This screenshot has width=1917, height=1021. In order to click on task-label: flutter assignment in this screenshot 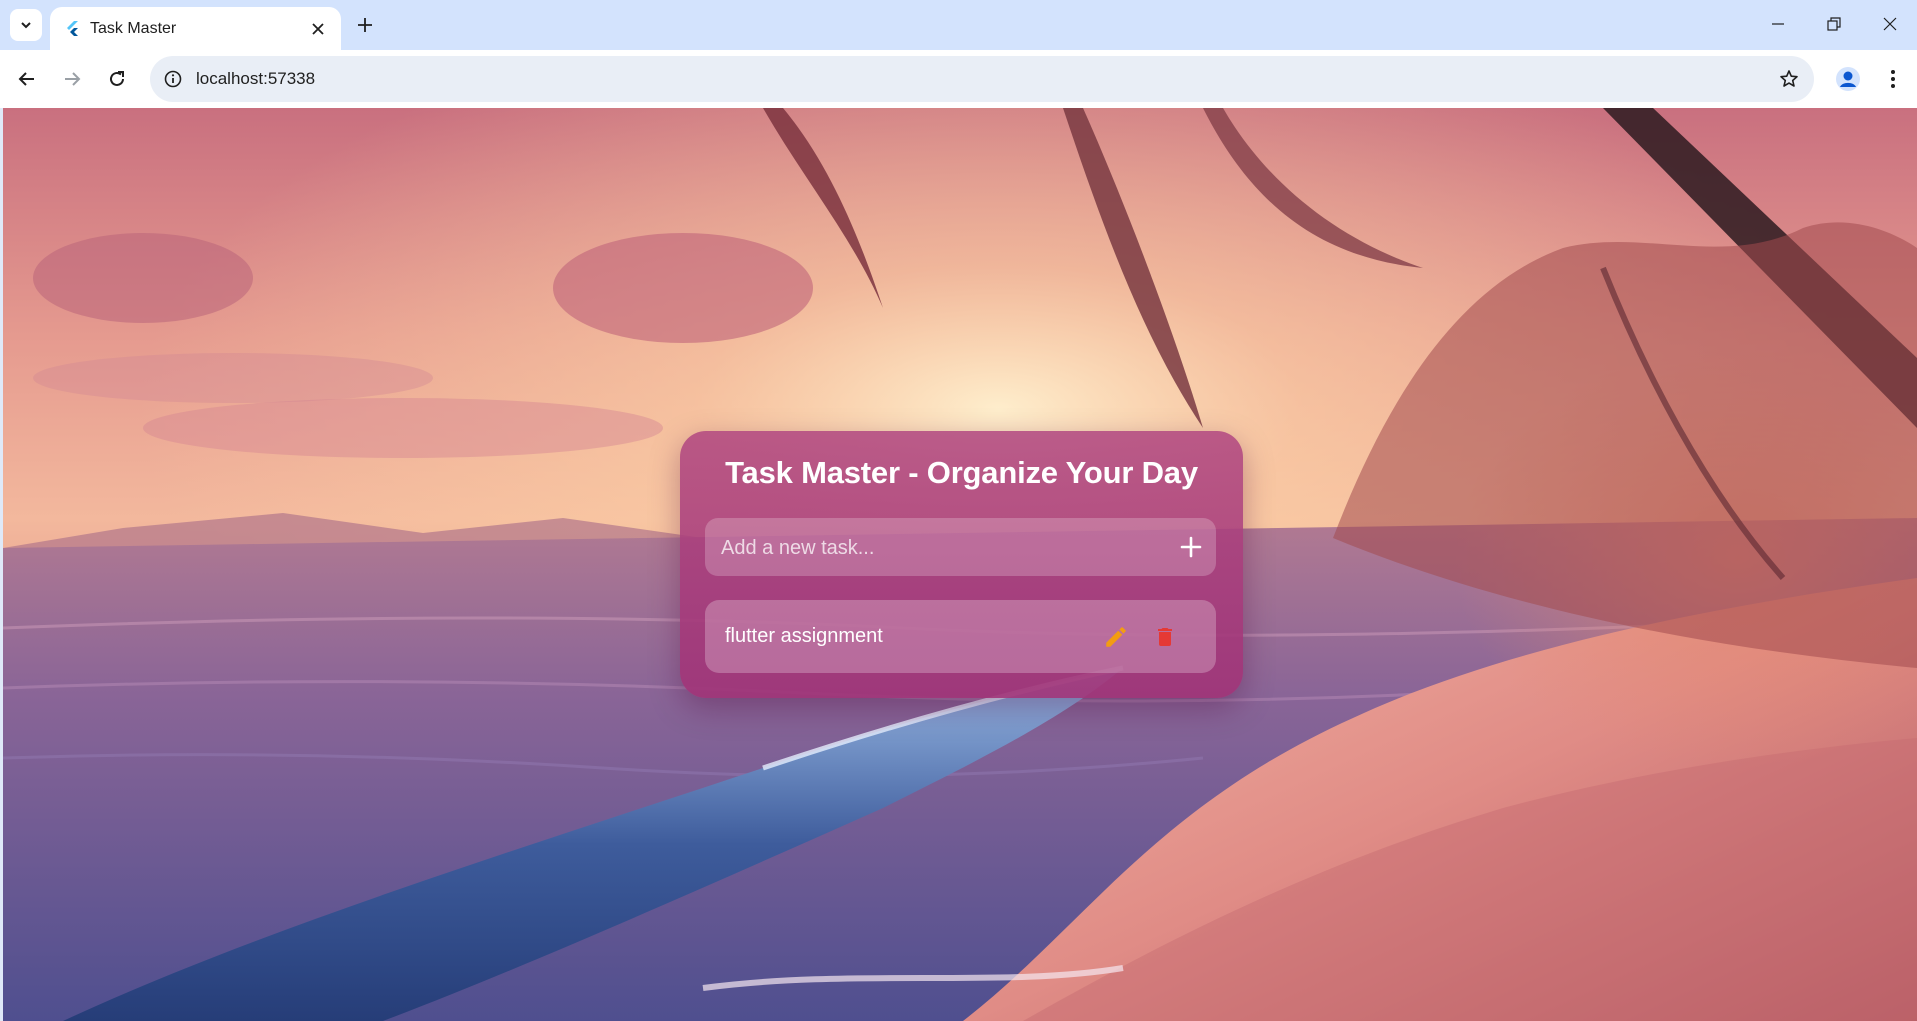, I will do `click(804, 636)`.